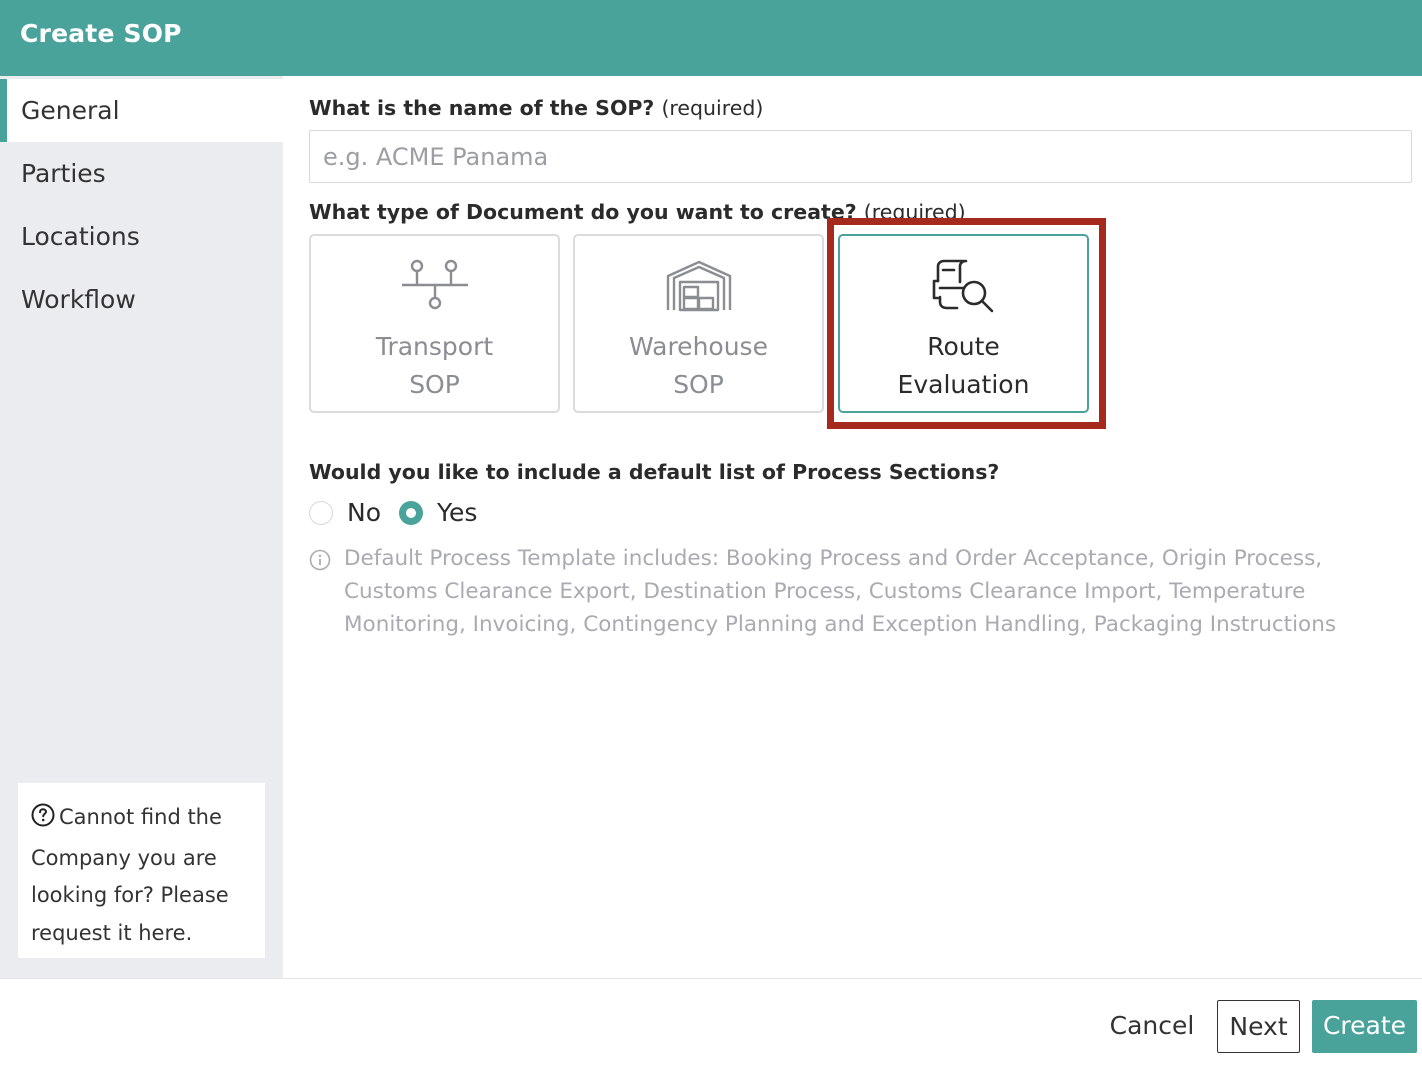  I want to click on cancel-button: Cancel, so click(1152, 1026).